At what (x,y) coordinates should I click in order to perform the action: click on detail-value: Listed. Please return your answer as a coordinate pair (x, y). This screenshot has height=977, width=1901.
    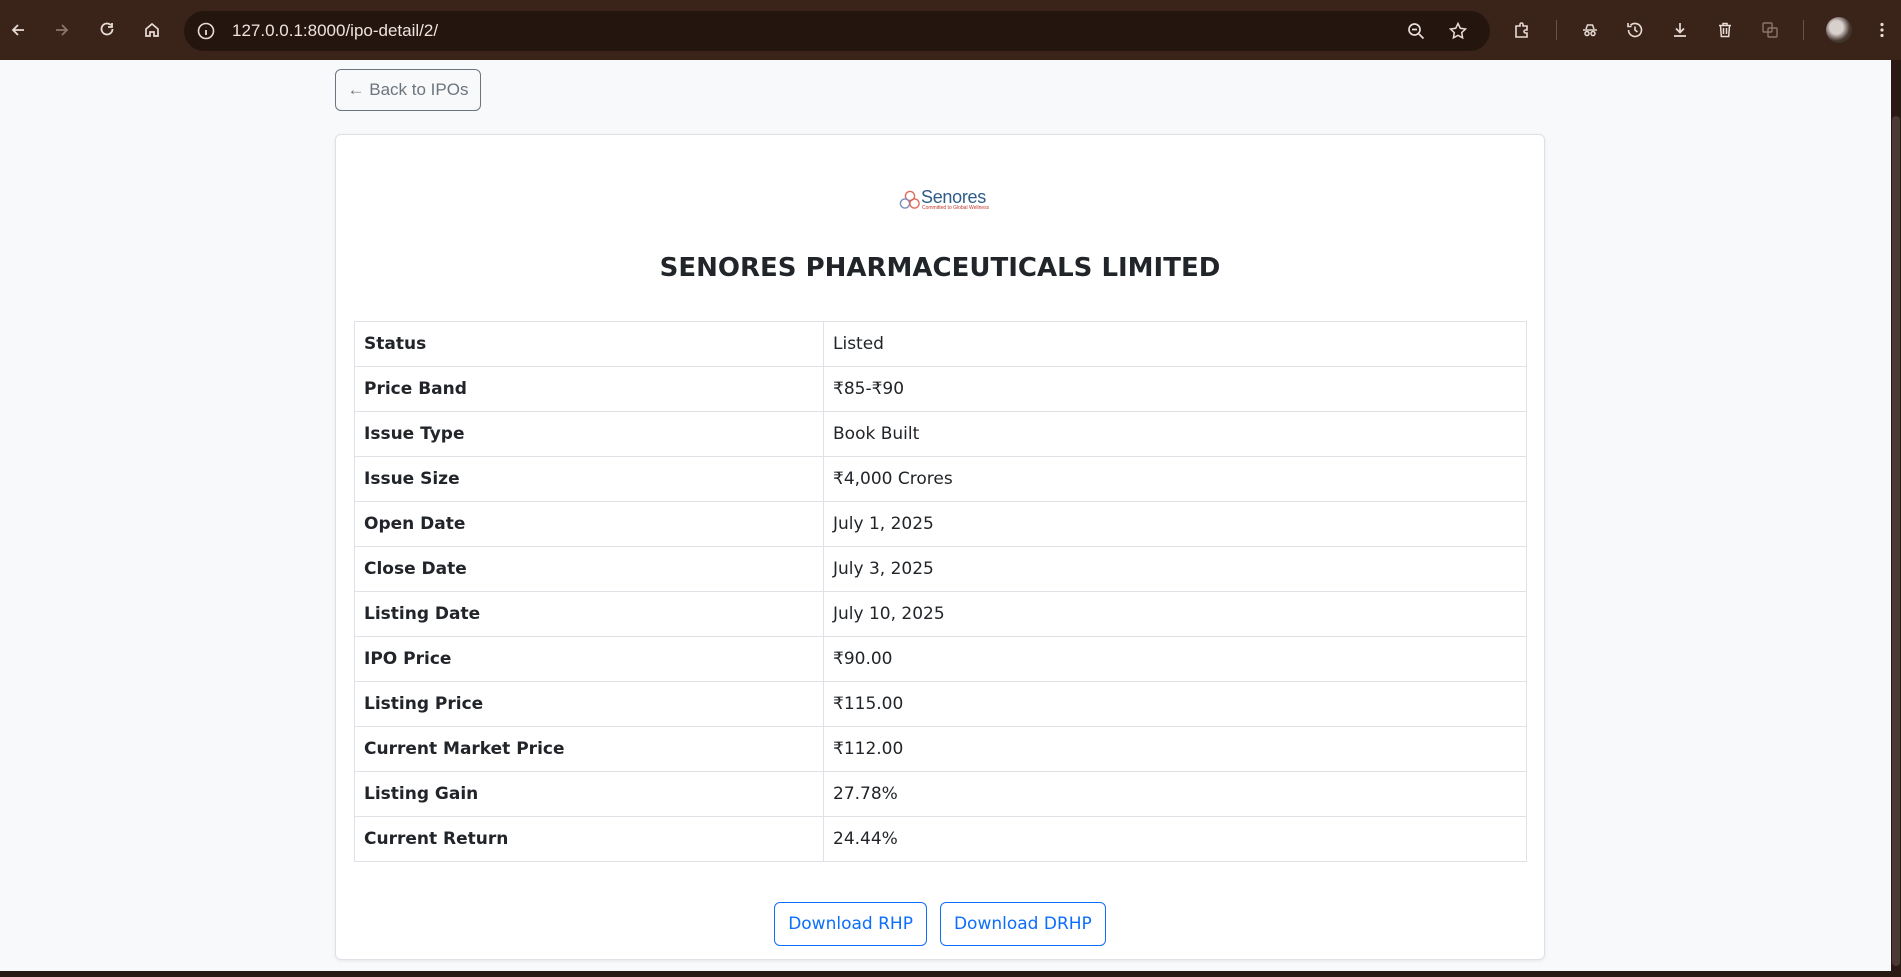
    Looking at the image, I should click on (1175, 344).